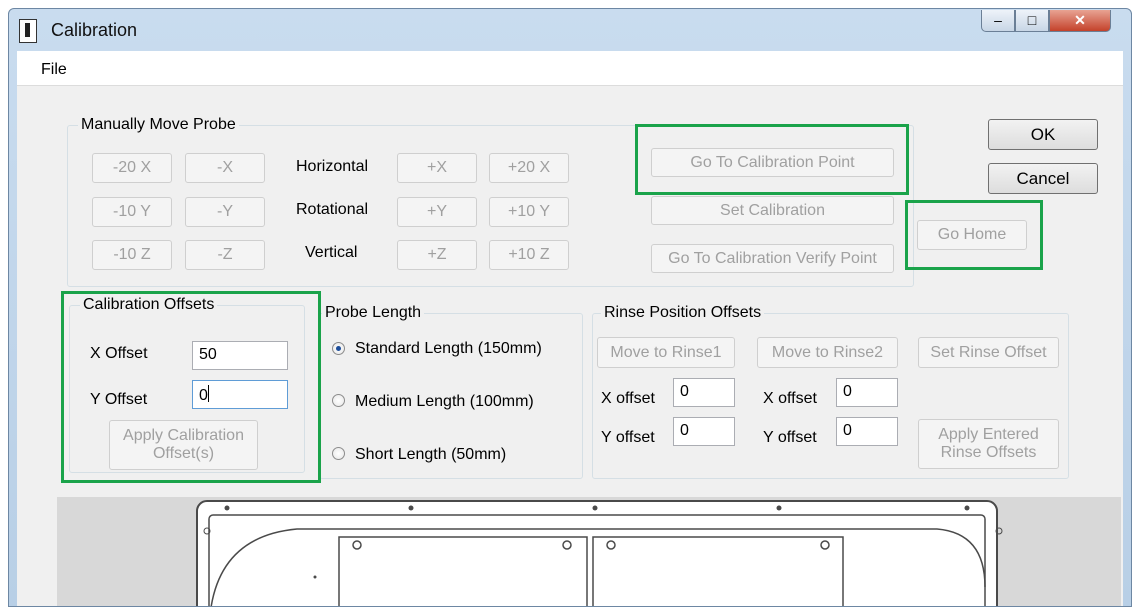  I want to click on plus-z-button: +Z, so click(437, 255).